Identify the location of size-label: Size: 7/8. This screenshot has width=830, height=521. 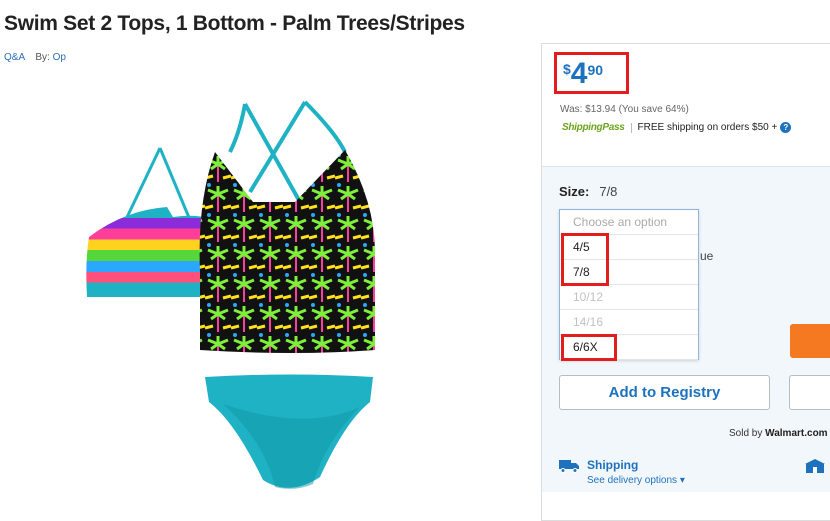
(588, 191).